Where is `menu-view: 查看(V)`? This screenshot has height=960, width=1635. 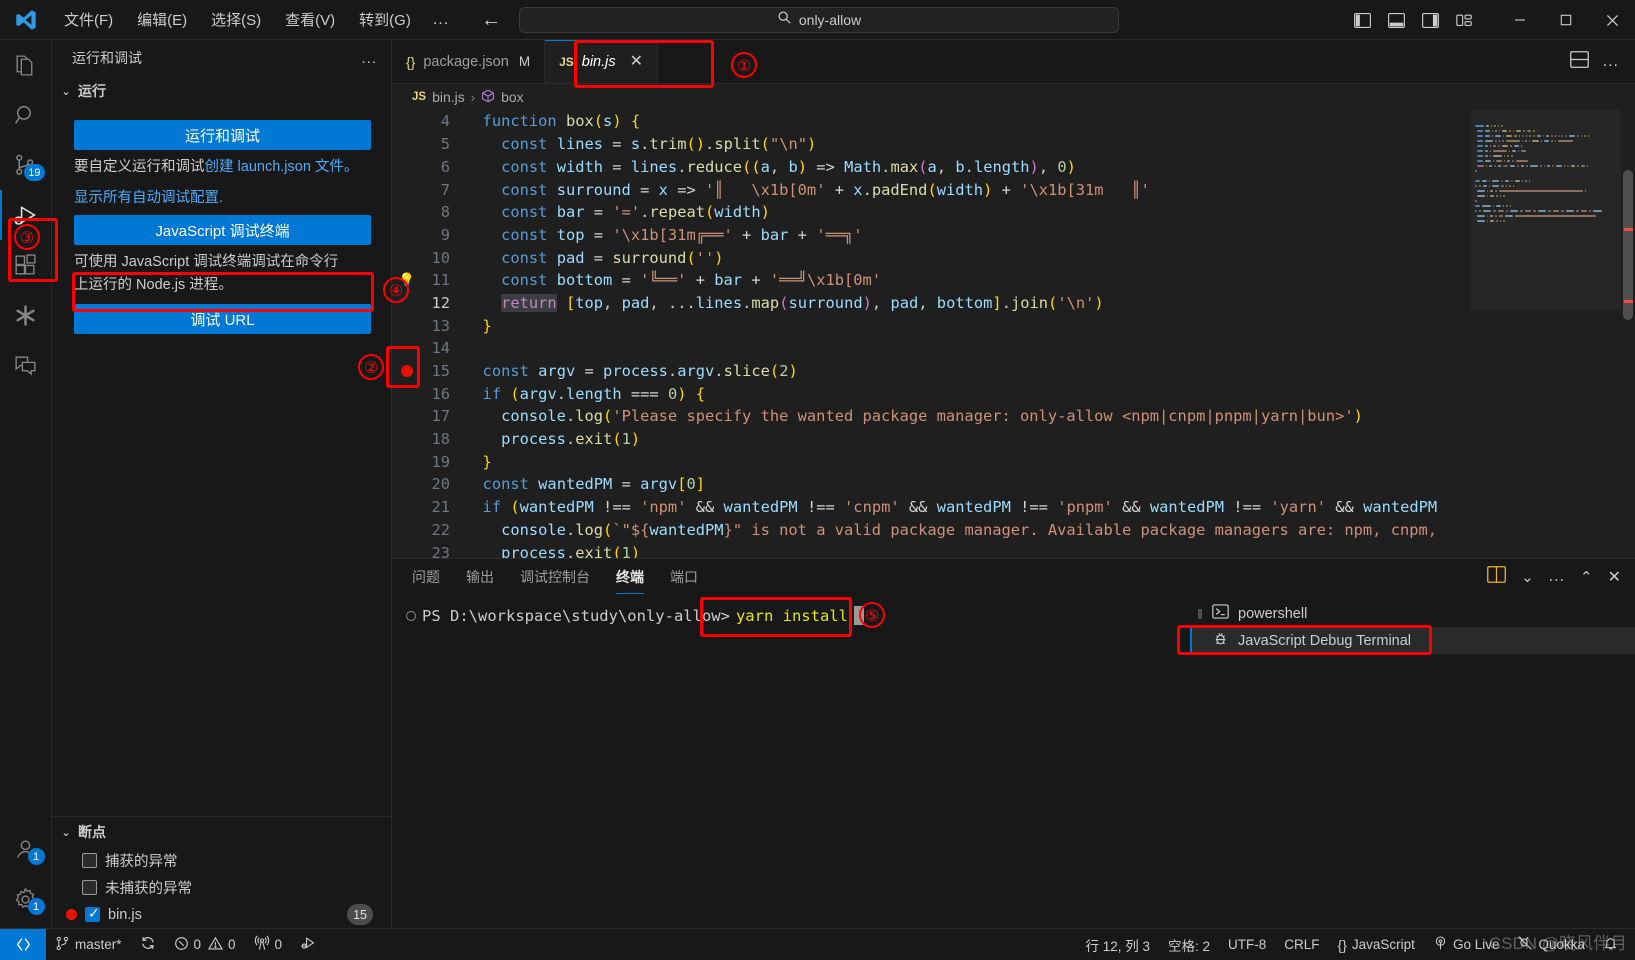
menu-view: 查看(V) is located at coordinates (310, 19).